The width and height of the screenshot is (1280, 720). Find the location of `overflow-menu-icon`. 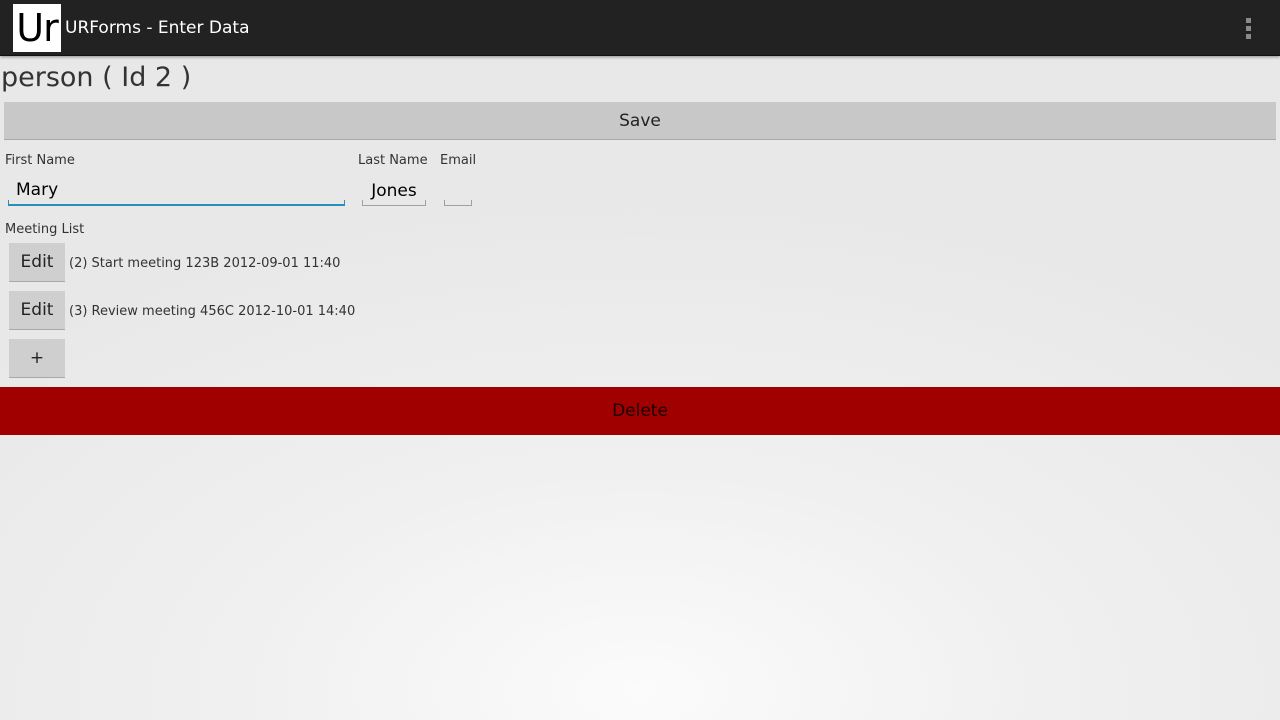

overflow-menu-icon is located at coordinates (1248, 28).